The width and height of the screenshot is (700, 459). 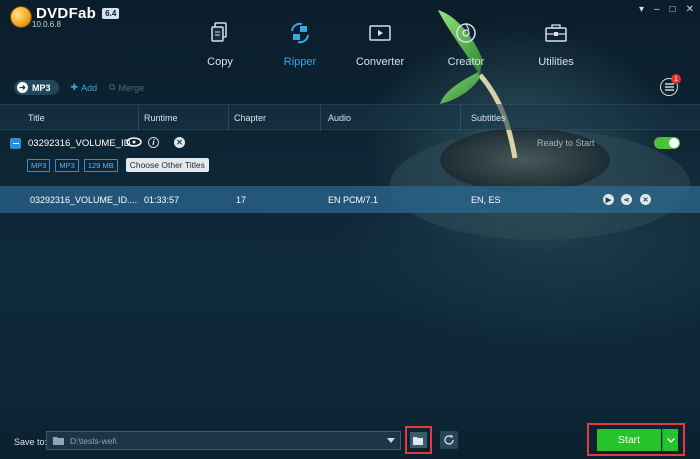 What do you see at coordinates (220, 44) in the screenshot?
I see `nav-copy: Copy` at bounding box center [220, 44].